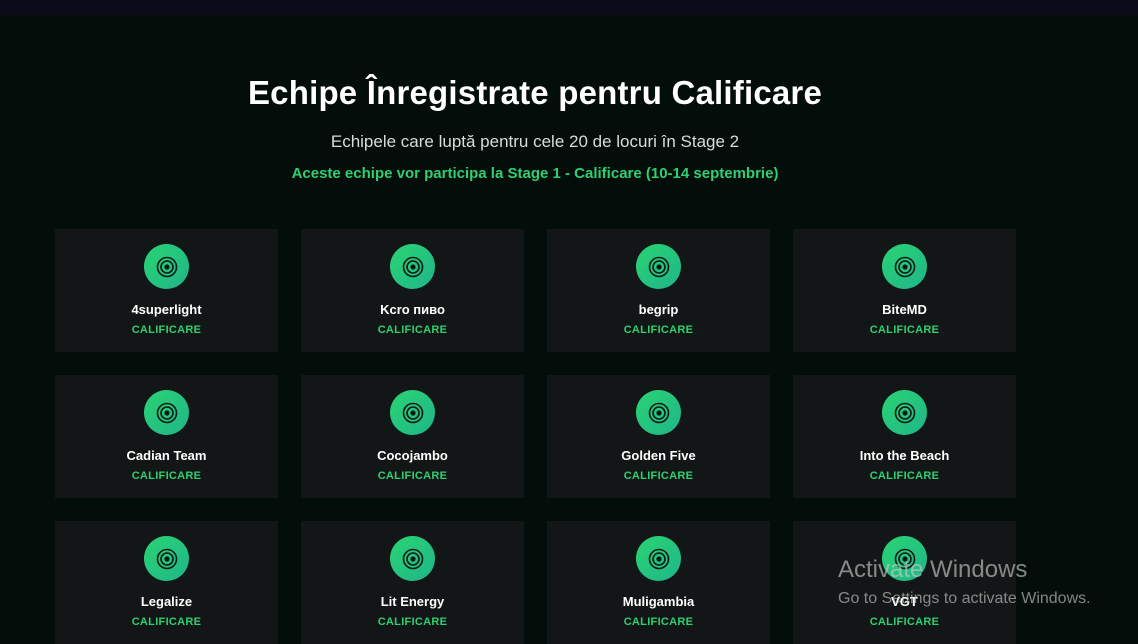 This screenshot has width=1138, height=644. I want to click on team-card: begrip CALIFICARE, so click(658, 290).